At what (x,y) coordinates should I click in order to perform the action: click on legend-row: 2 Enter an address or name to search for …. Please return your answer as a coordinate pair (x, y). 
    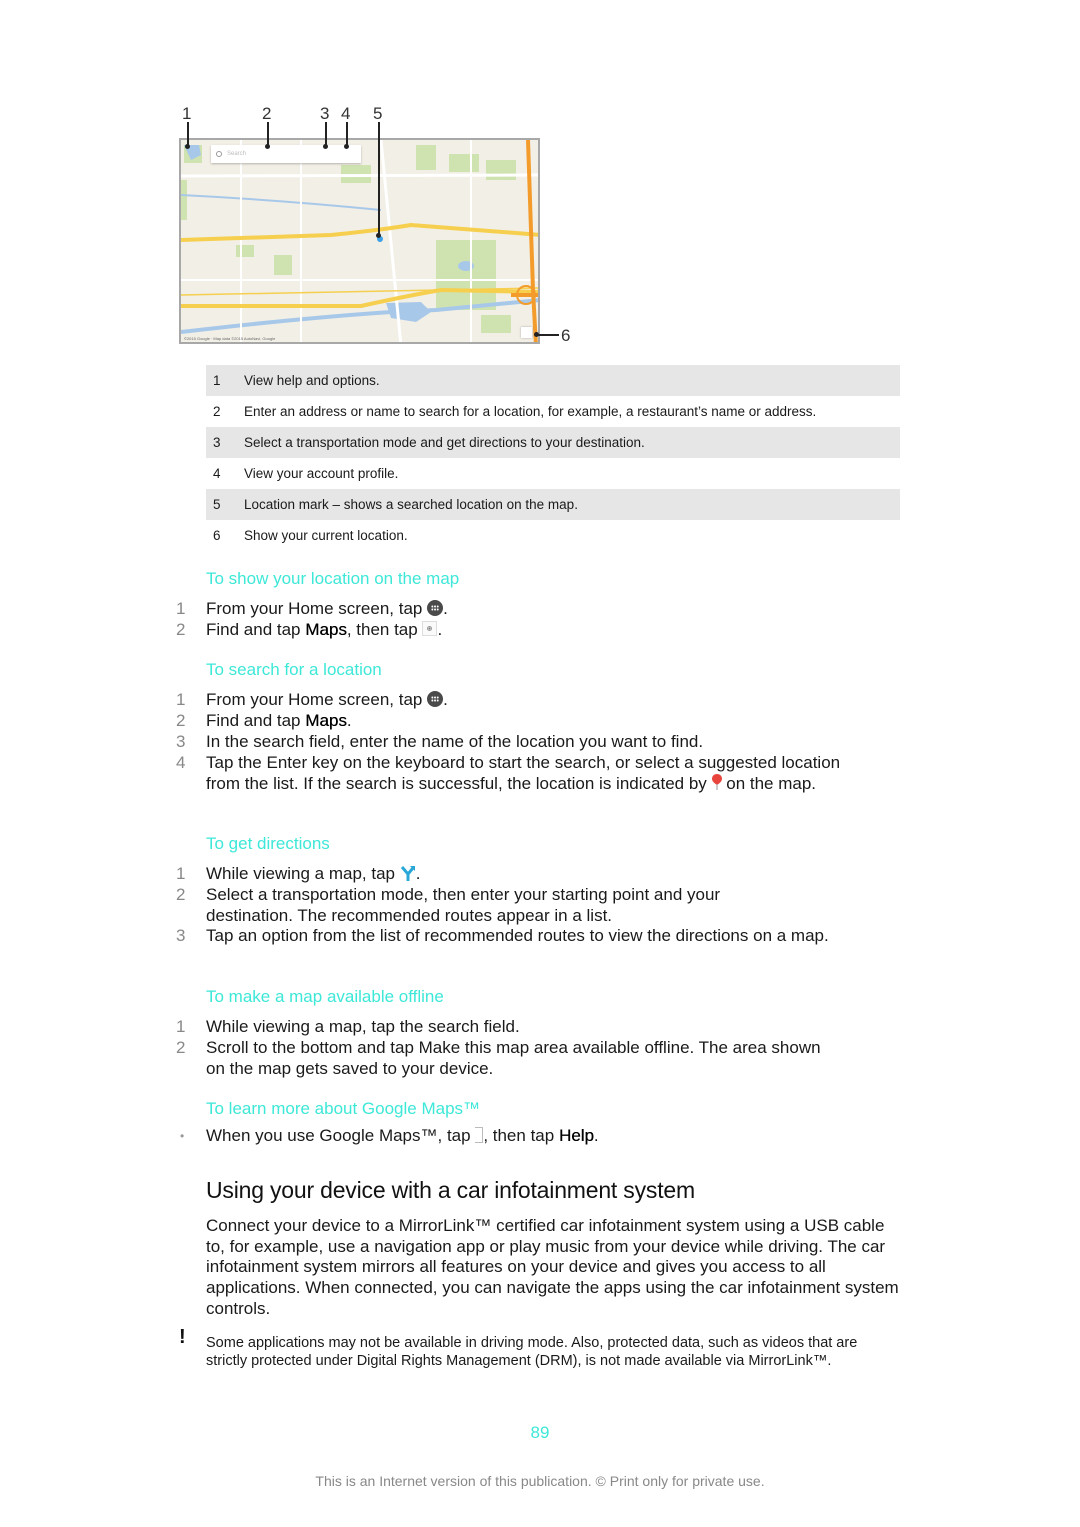
    Looking at the image, I should click on (553, 411).